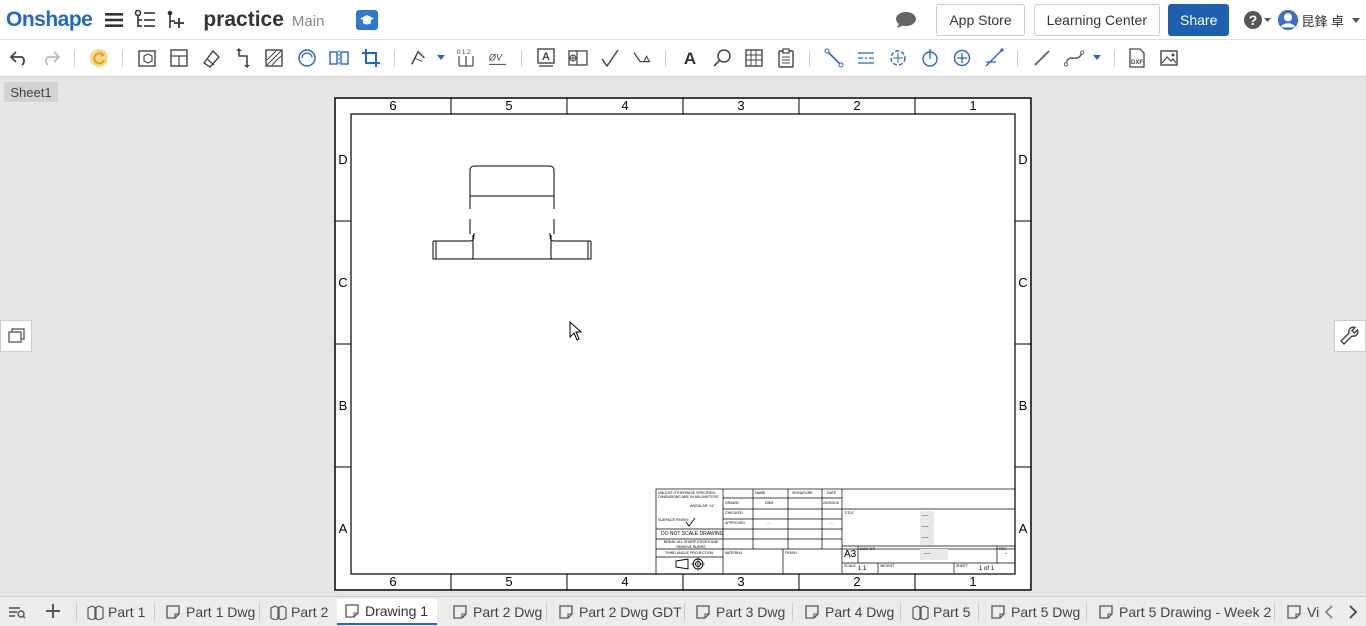  Describe the element at coordinates (930, 58) in the screenshot. I see `bolt-circle-icon` at that location.